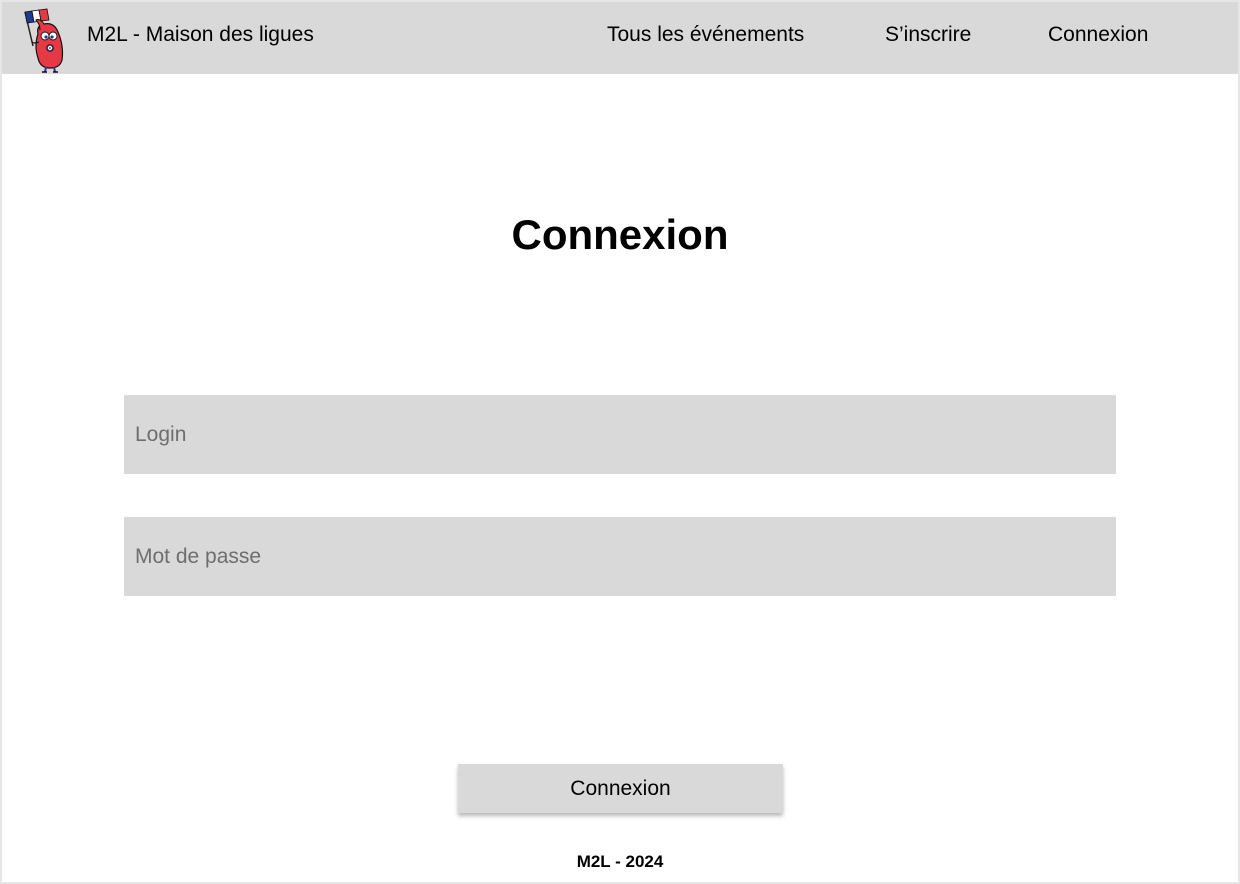 This screenshot has width=1240, height=884. I want to click on password-input, so click(620, 556).